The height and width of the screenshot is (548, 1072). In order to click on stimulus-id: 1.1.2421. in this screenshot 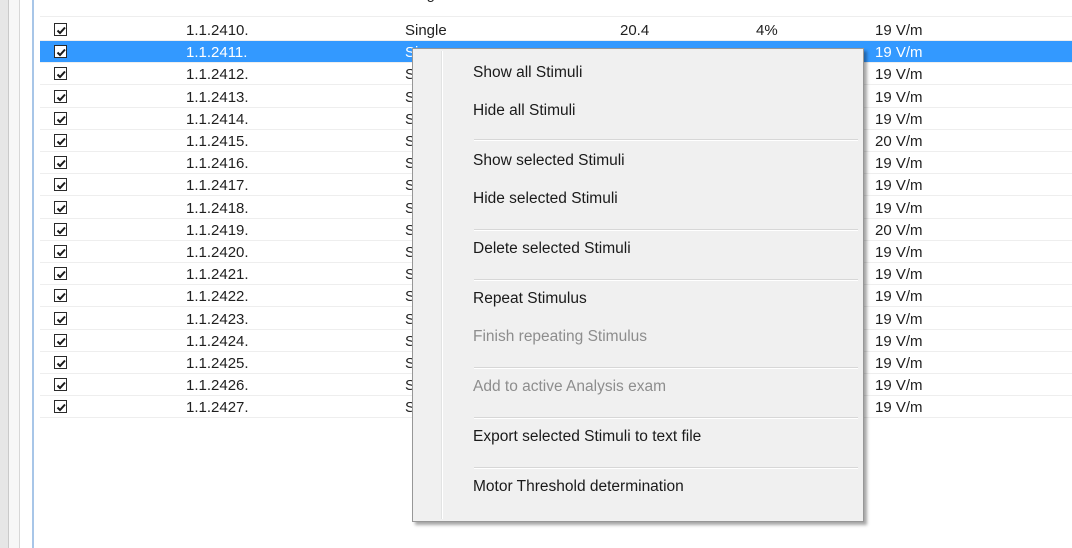, I will do `click(217, 275)`.